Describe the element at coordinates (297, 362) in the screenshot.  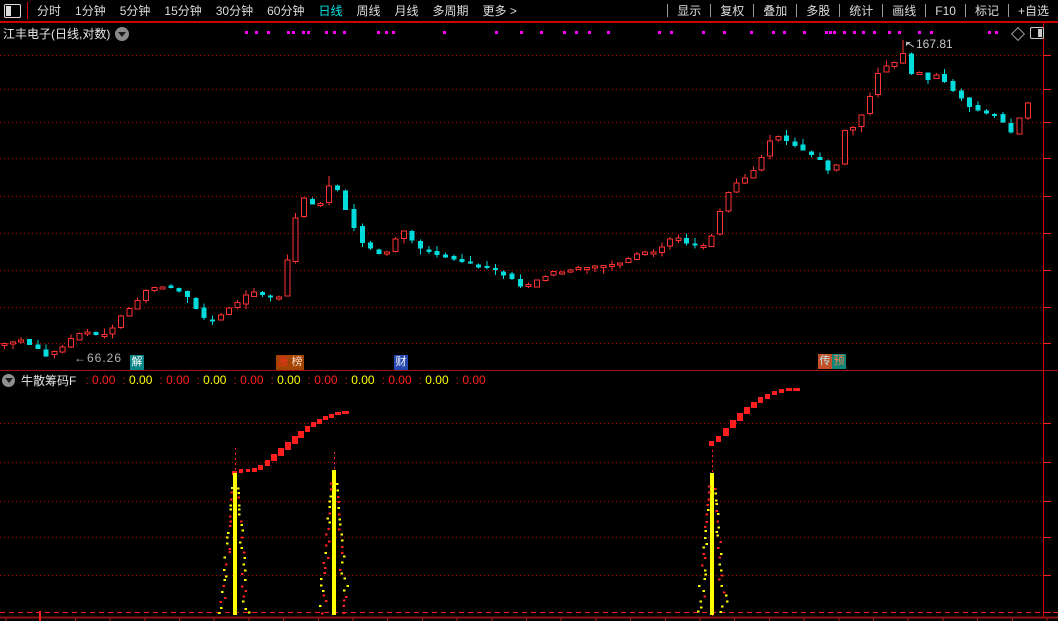
I see `badge-char: 榜` at that location.